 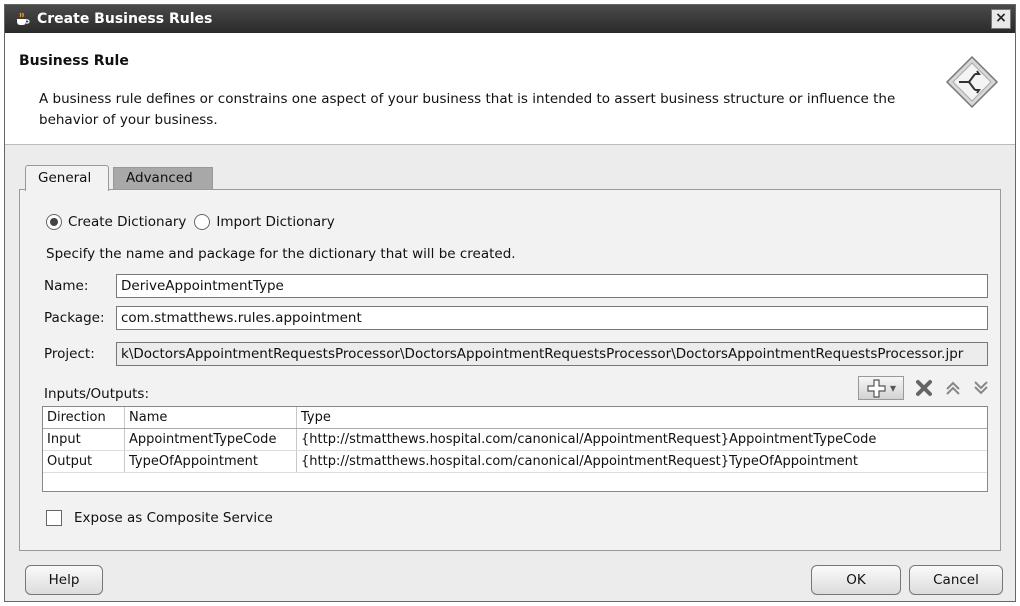 I want to click on add-button: ▾, so click(x=881, y=388).